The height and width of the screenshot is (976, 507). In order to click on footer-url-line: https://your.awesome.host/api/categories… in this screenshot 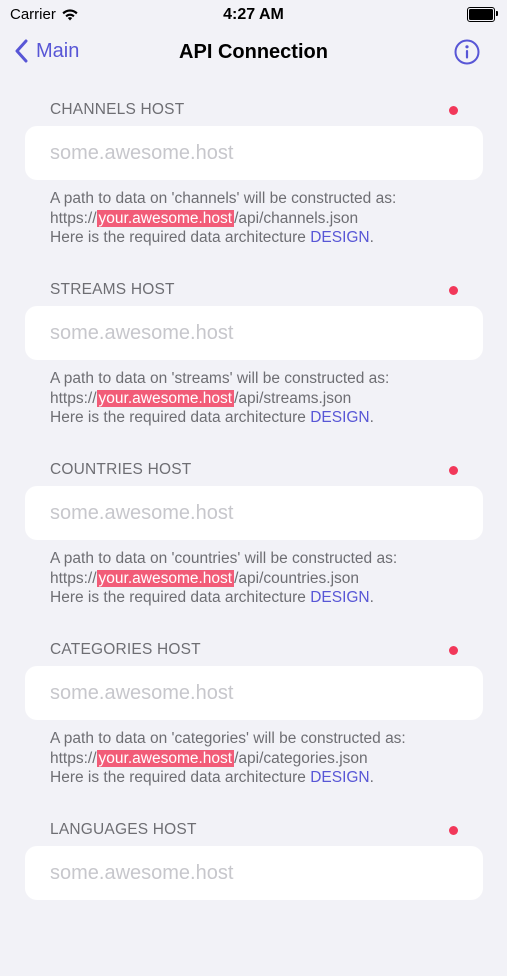, I will do `click(228, 759)`.